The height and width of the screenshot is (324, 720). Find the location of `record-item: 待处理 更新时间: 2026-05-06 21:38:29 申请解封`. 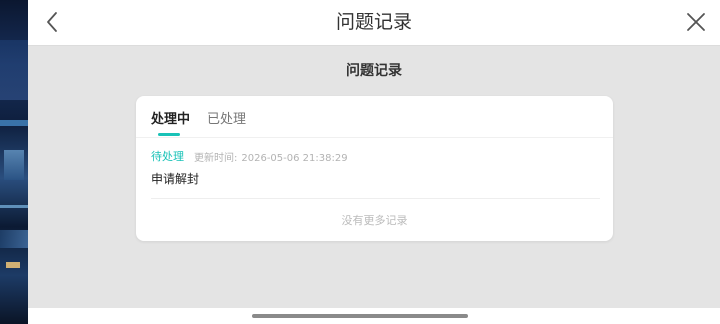

record-item: 待处理 更新时间: 2026-05-06 21:38:29 申请解封 is located at coordinates (375, 173).